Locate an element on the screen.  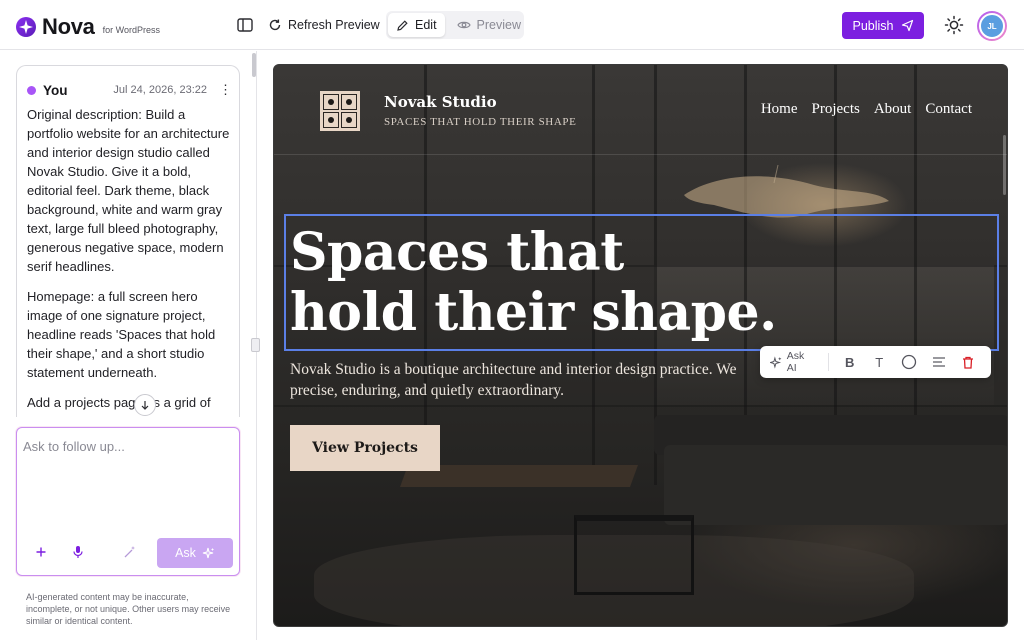
ask-button: Ask is located at coordinates (195, 553).